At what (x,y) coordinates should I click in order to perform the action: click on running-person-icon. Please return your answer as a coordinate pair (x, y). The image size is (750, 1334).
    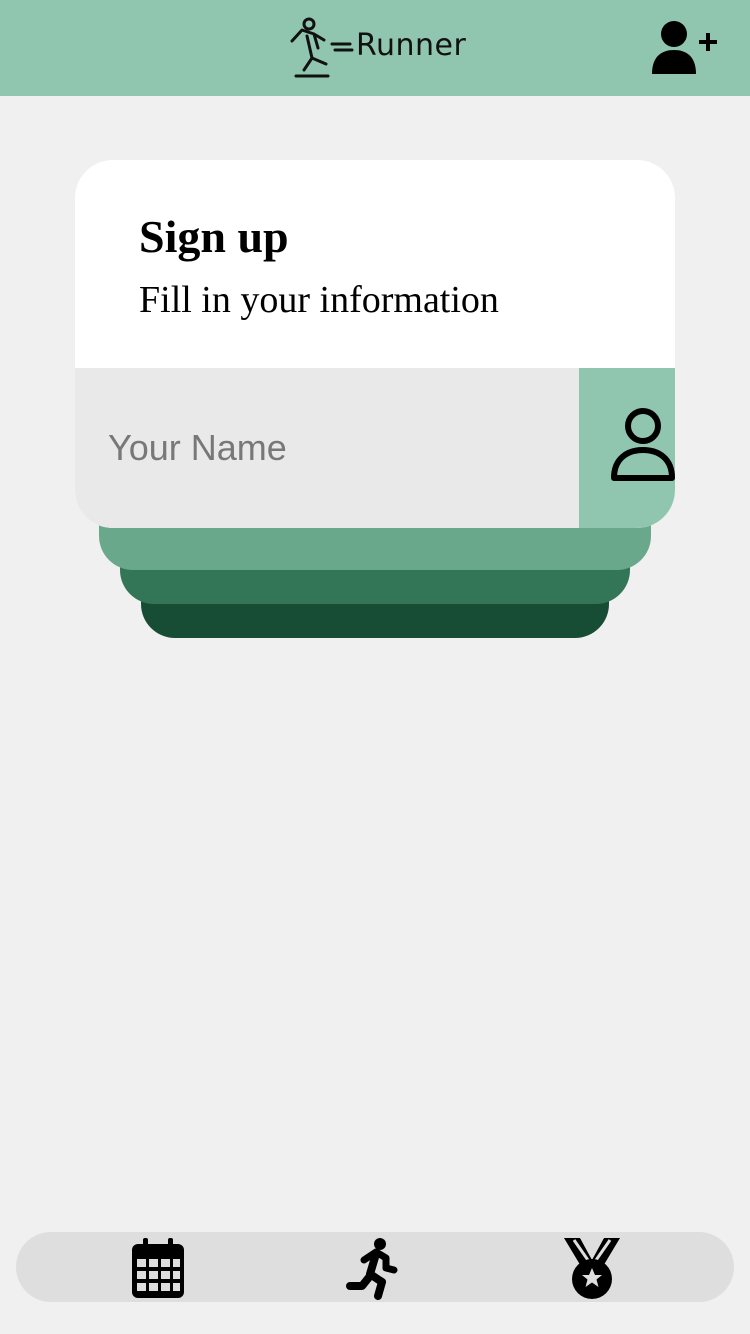
    Looking at the image, I should click on (372, 1269).